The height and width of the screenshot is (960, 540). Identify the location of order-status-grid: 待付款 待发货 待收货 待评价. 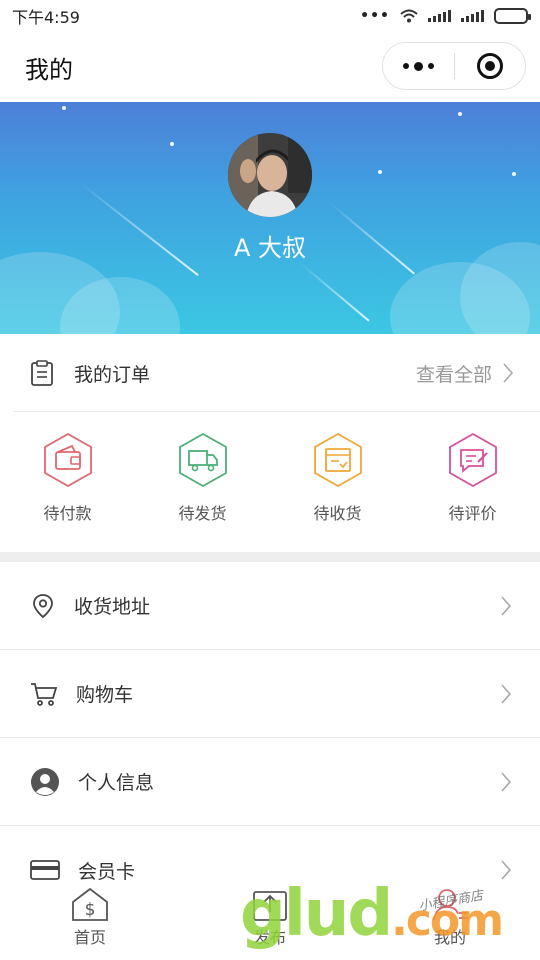
(270, 482).